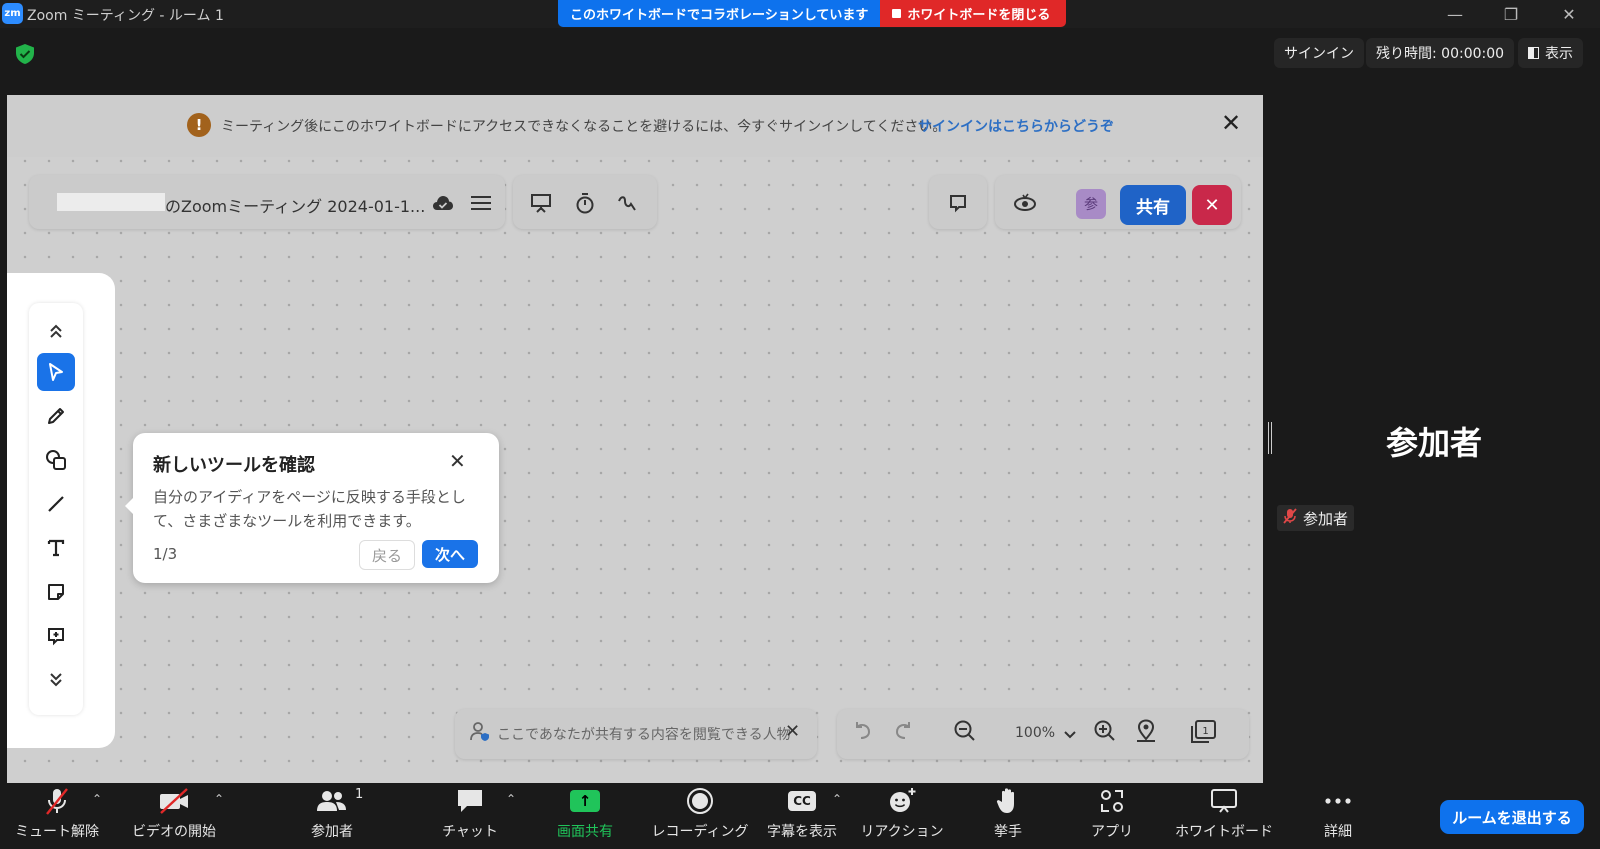  Describe the element at coordinates (56, 372) in the screenshot. I see `select-tool-icon` at that location.